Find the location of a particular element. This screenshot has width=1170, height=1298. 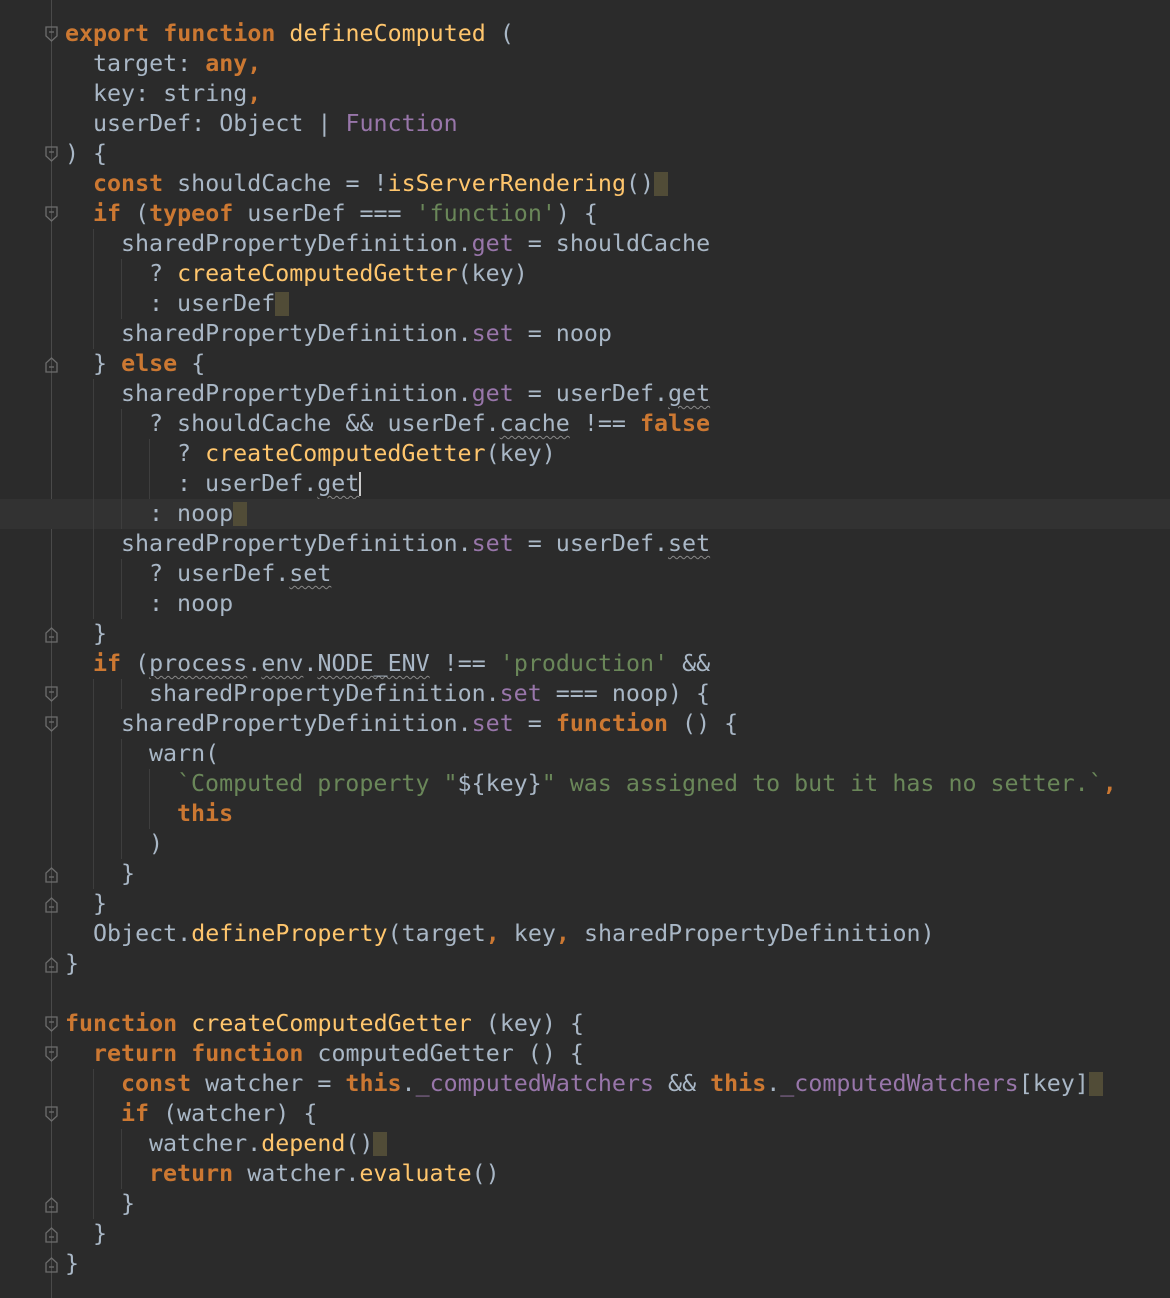

code-token-p: computedGetter () { is located at coordinates (450, 1053).